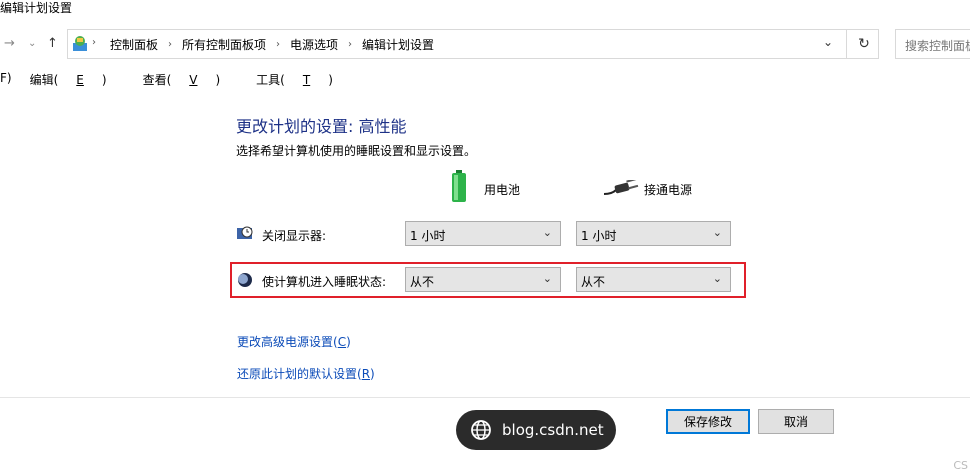 The width and height of the screenshot is (970, 472). What do you see at coordinates (36, 8) in the screenshot?
I see `window-title: 编辑计划设置` at bounding box center [36, 8].